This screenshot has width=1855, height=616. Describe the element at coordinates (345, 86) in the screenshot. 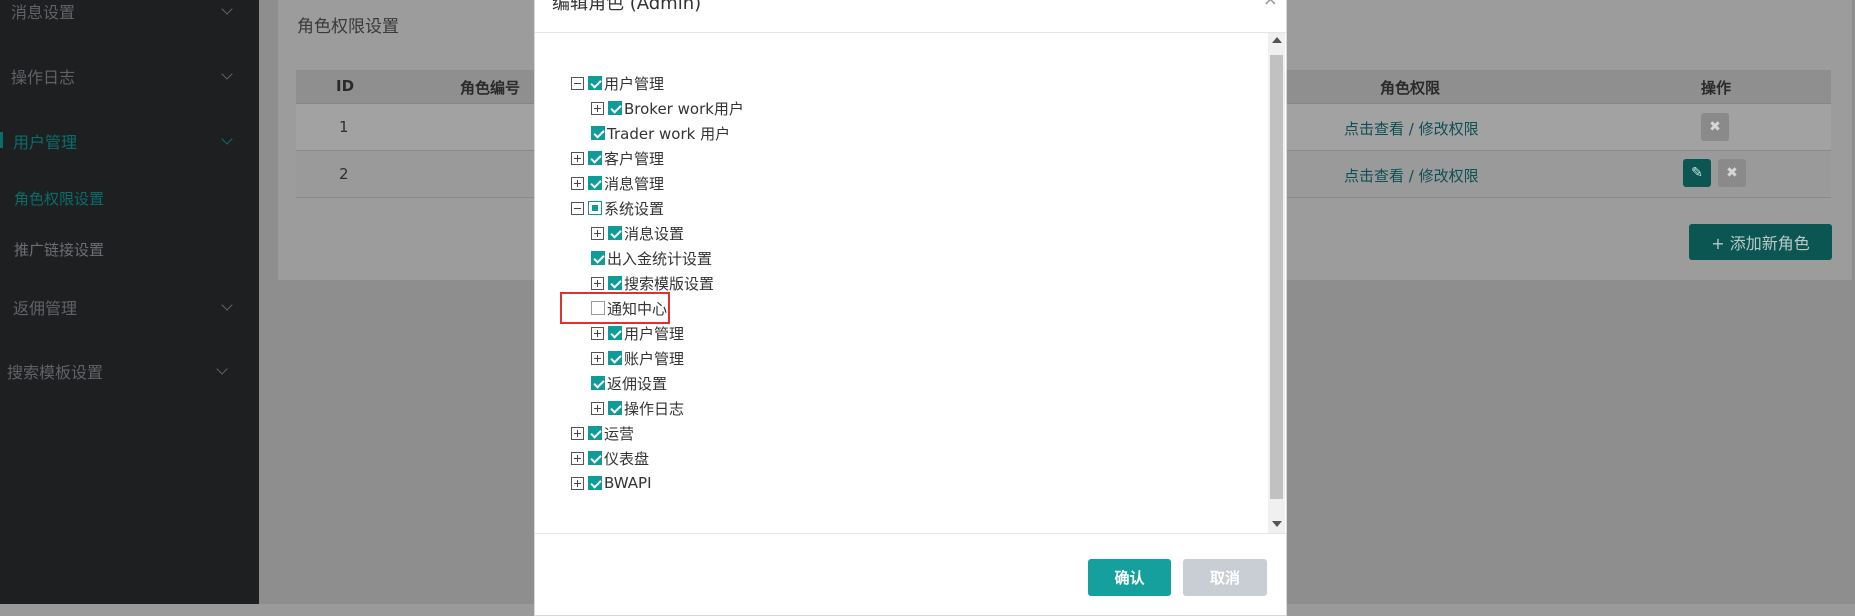

I see `column-header-id: ID` at that location.